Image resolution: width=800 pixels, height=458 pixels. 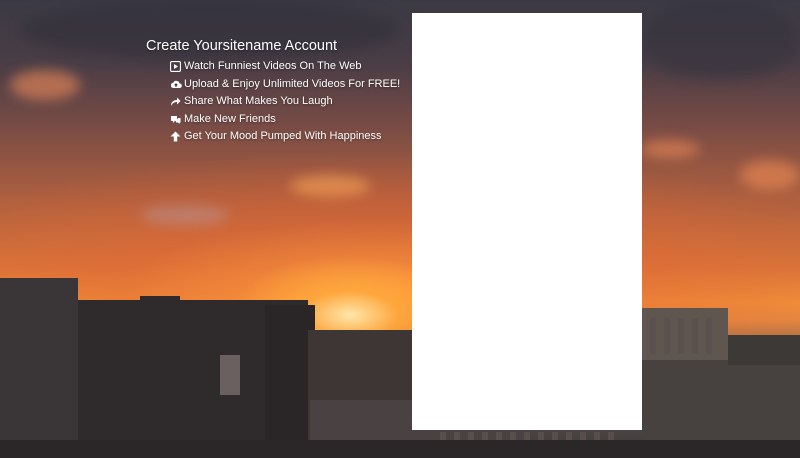 I want to click on list-item: Share What Makes You Laugh, so click(x=285, y=102).